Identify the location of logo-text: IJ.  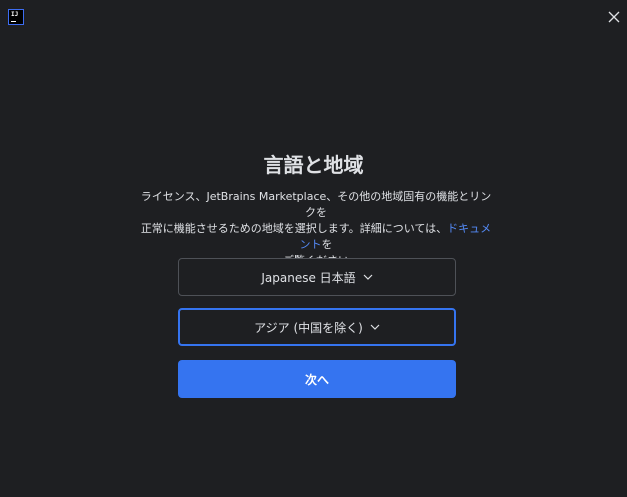
(15, 14).